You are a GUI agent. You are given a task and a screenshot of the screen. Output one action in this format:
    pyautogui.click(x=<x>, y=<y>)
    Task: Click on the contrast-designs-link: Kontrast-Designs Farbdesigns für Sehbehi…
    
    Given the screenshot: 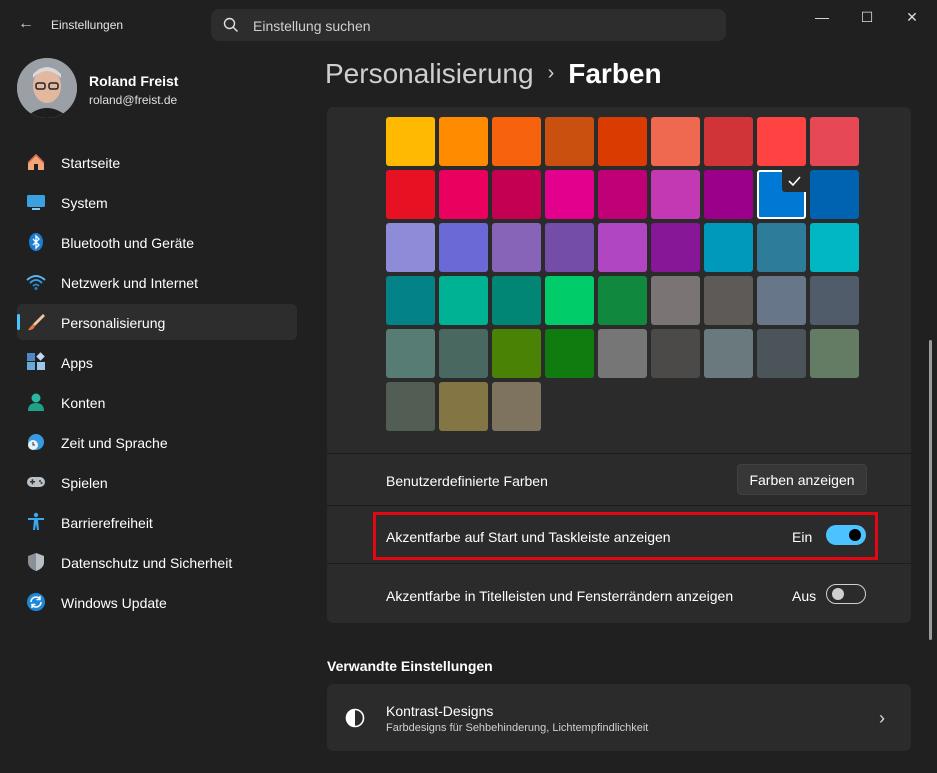 What is the action you would take?
    pyautogui.click(x=619, y=717)
    